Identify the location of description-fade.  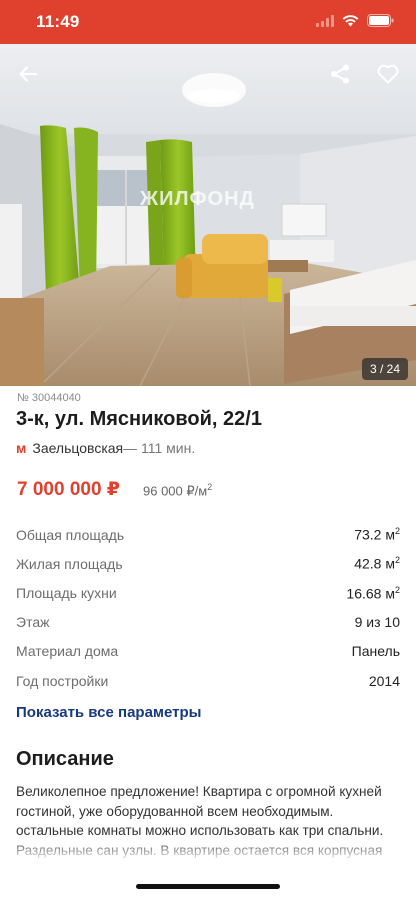
(208, 850).